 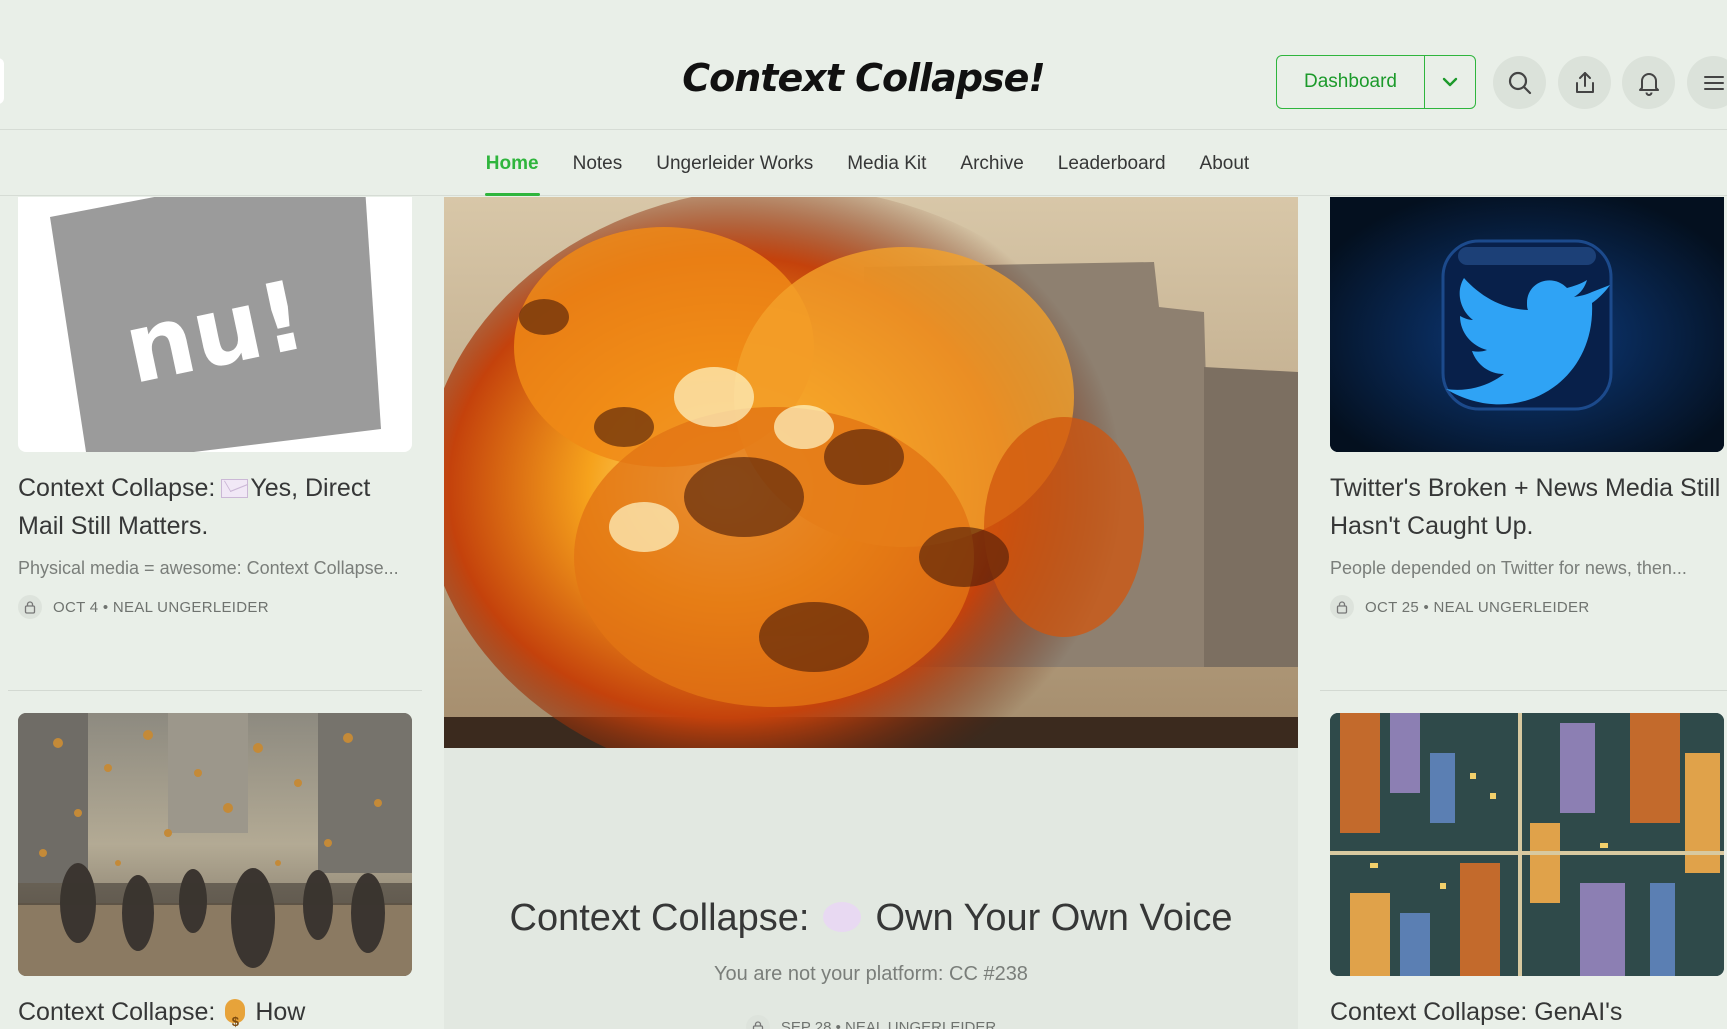 What do you see at coordinates (1713, 82) in the screenshot?
I see `menu-icon` at bounding box center [1713, 82].